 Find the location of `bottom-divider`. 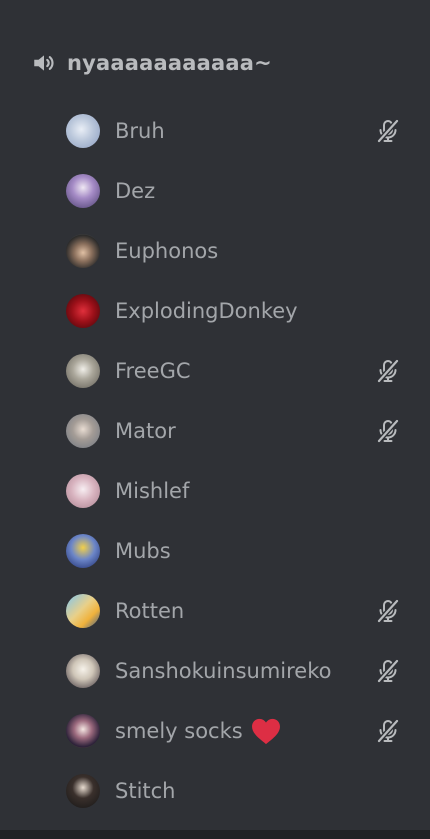

bottom-divider is located at coordinates (215, 834).